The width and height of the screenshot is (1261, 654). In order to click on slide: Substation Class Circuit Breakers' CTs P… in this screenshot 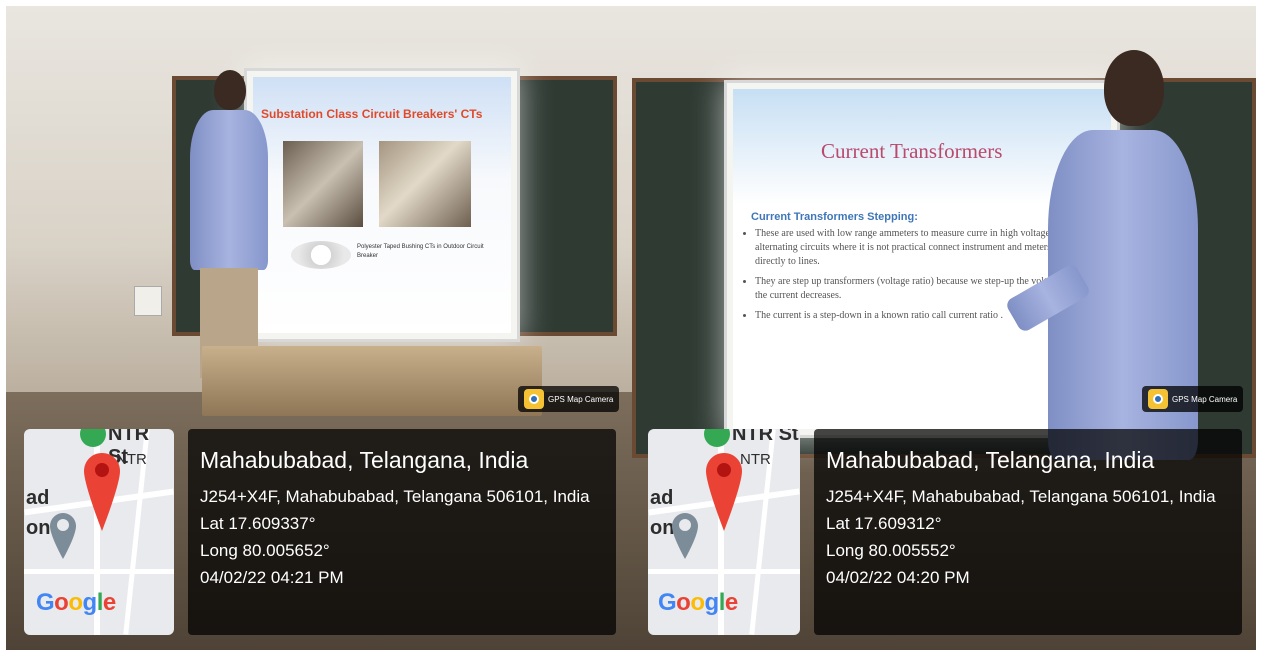, I will do `click(382, 205)`.